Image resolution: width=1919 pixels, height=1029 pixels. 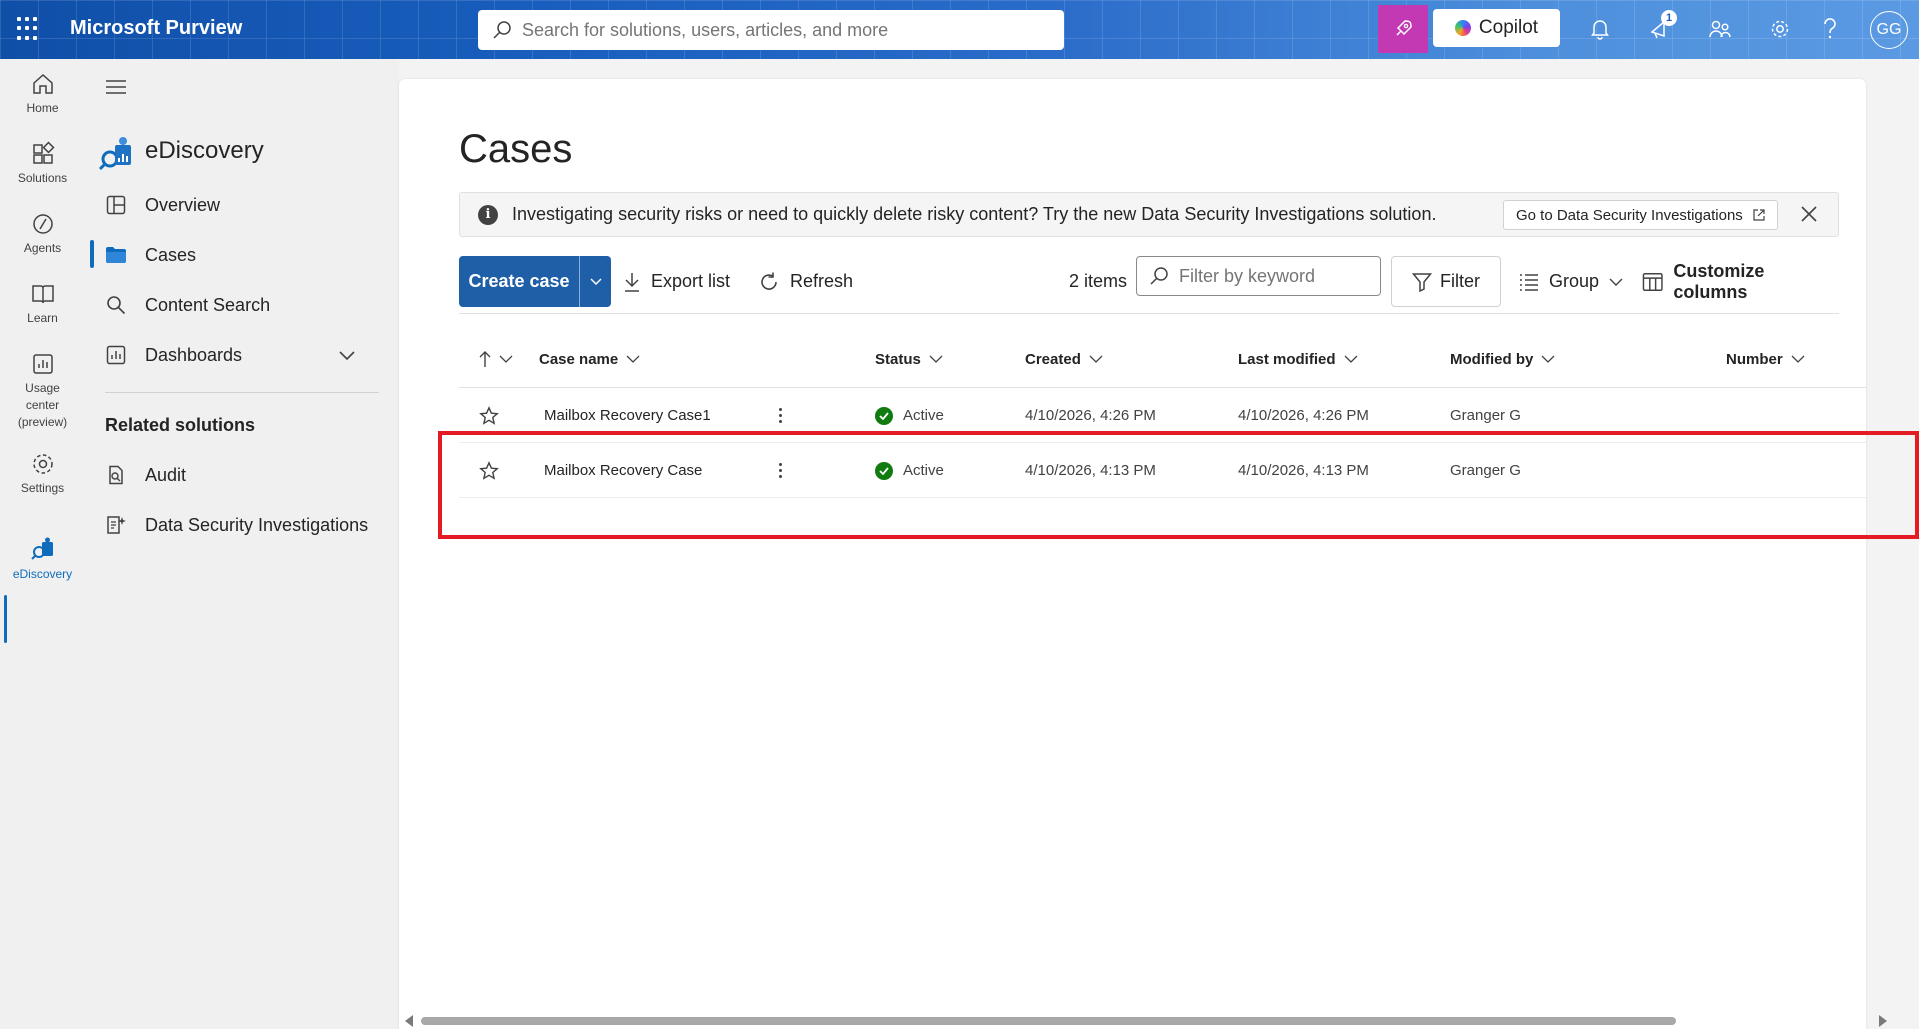 I want to click on gear-icon, so click(x=1780, y=29).